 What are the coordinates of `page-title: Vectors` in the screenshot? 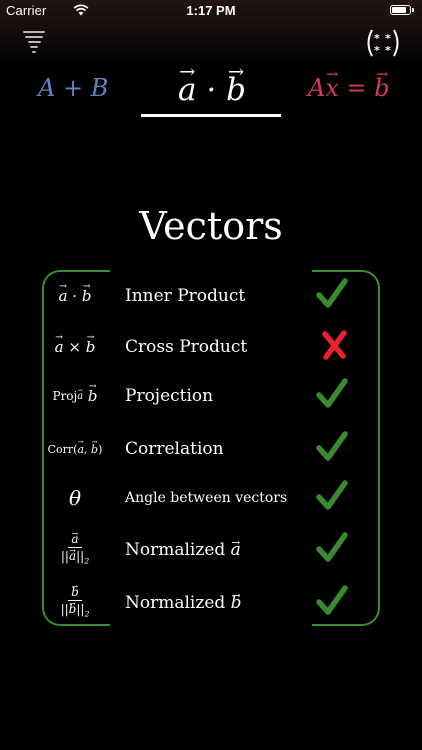 It's located at (211, 226).